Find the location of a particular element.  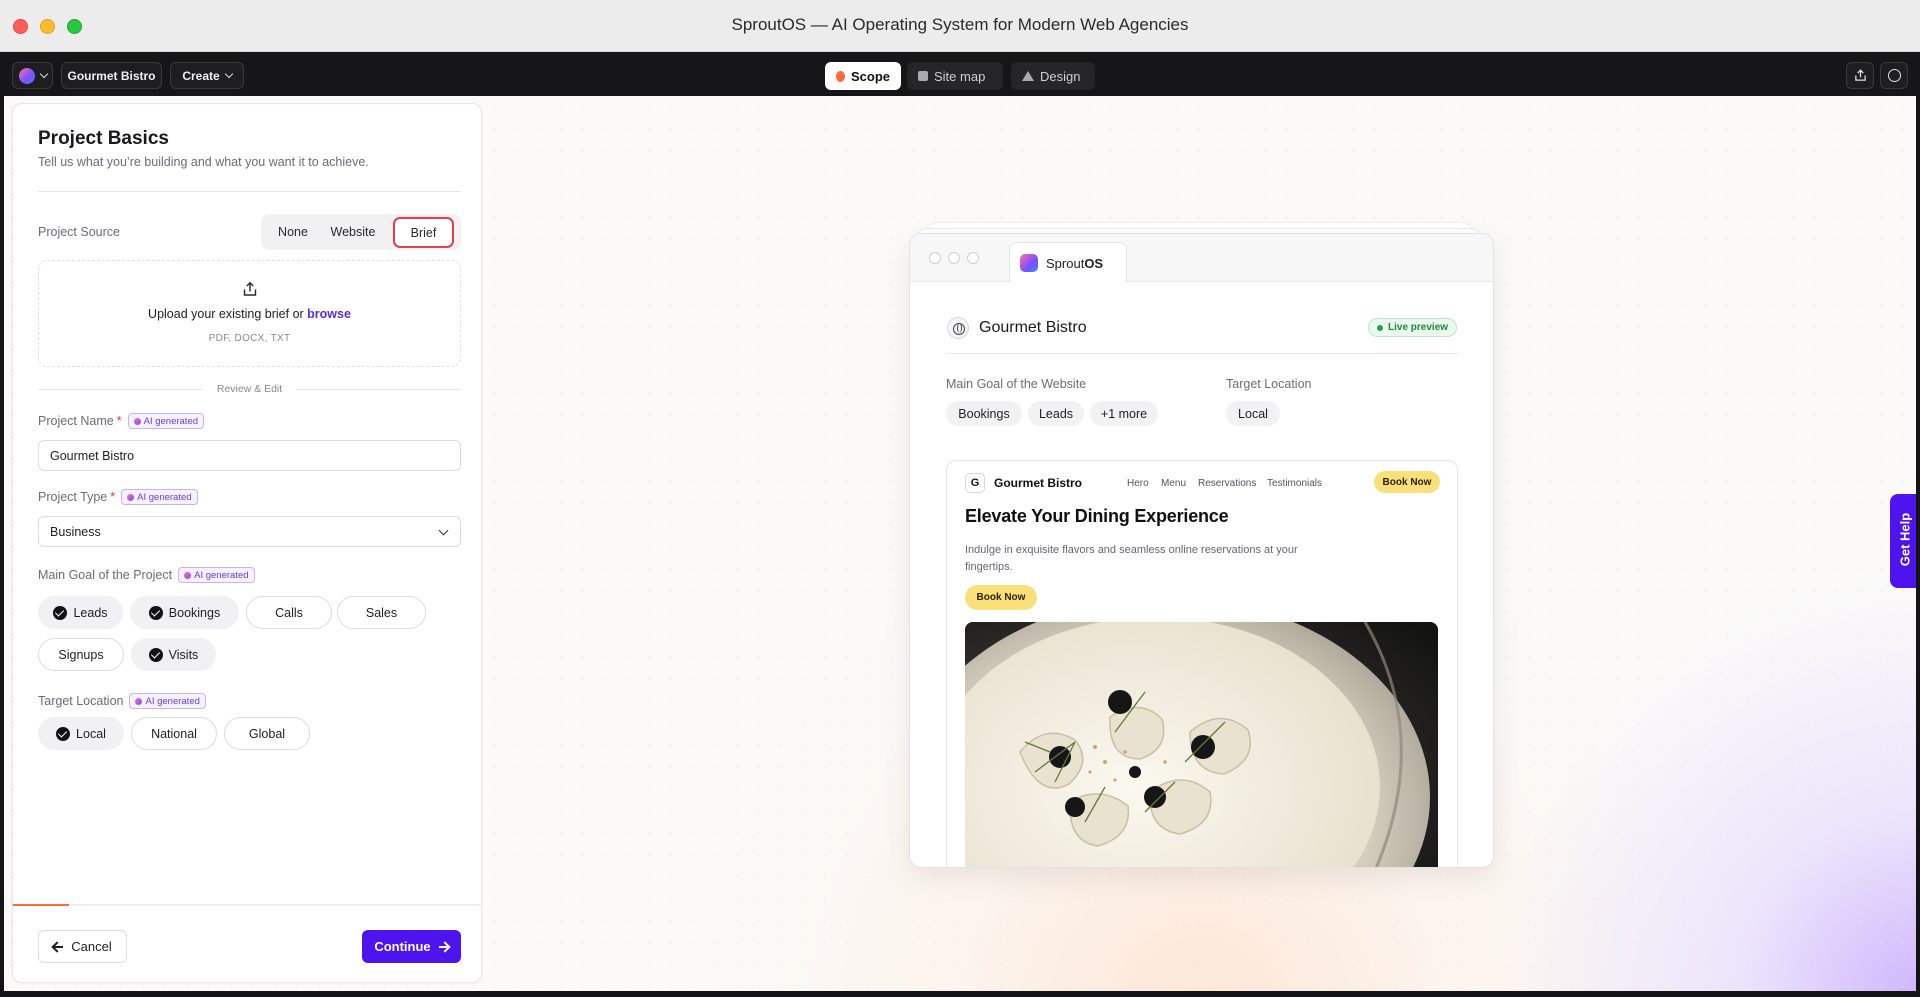

preview-tab-label: SproutOS is located at coordinates (1074, 263).